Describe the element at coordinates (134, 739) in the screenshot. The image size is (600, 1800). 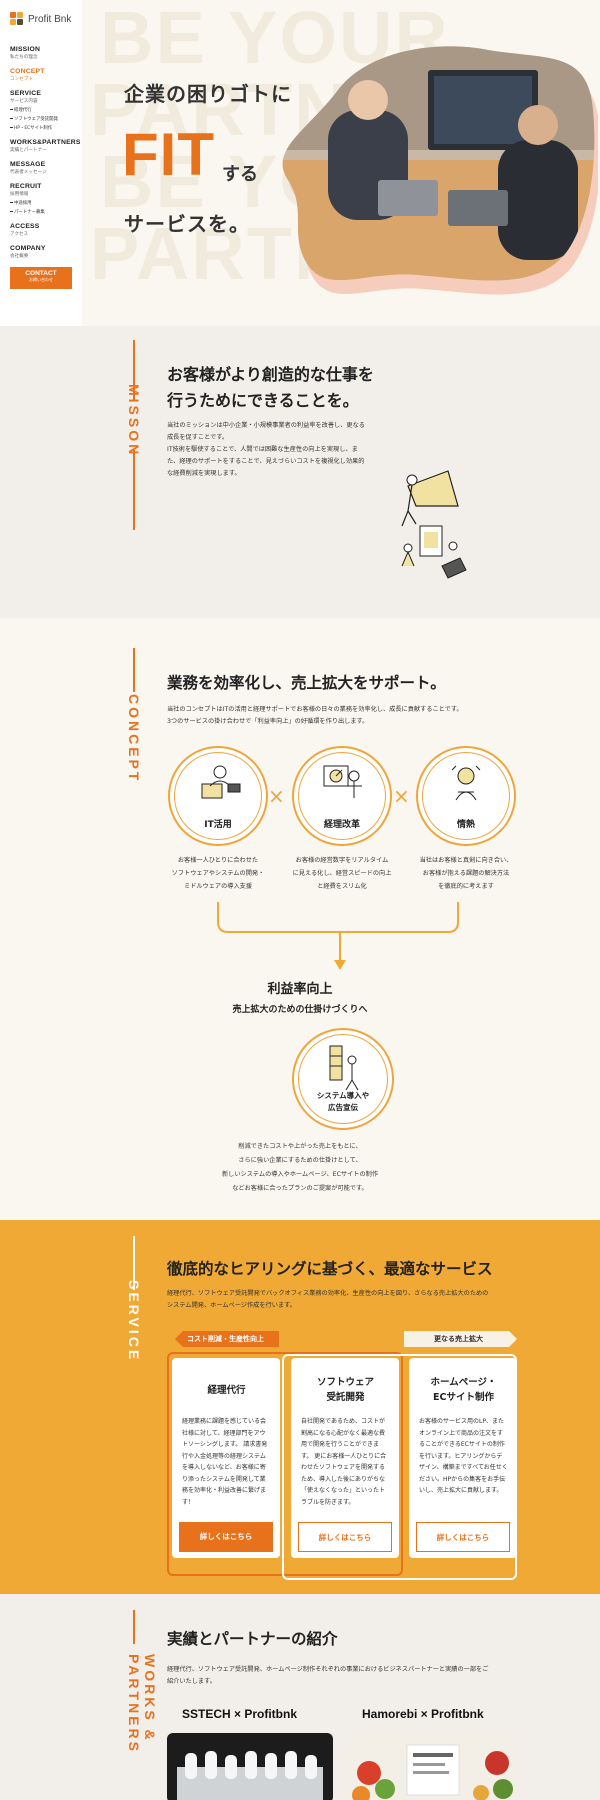
I see `concept-label: CONCEPT` at that location.